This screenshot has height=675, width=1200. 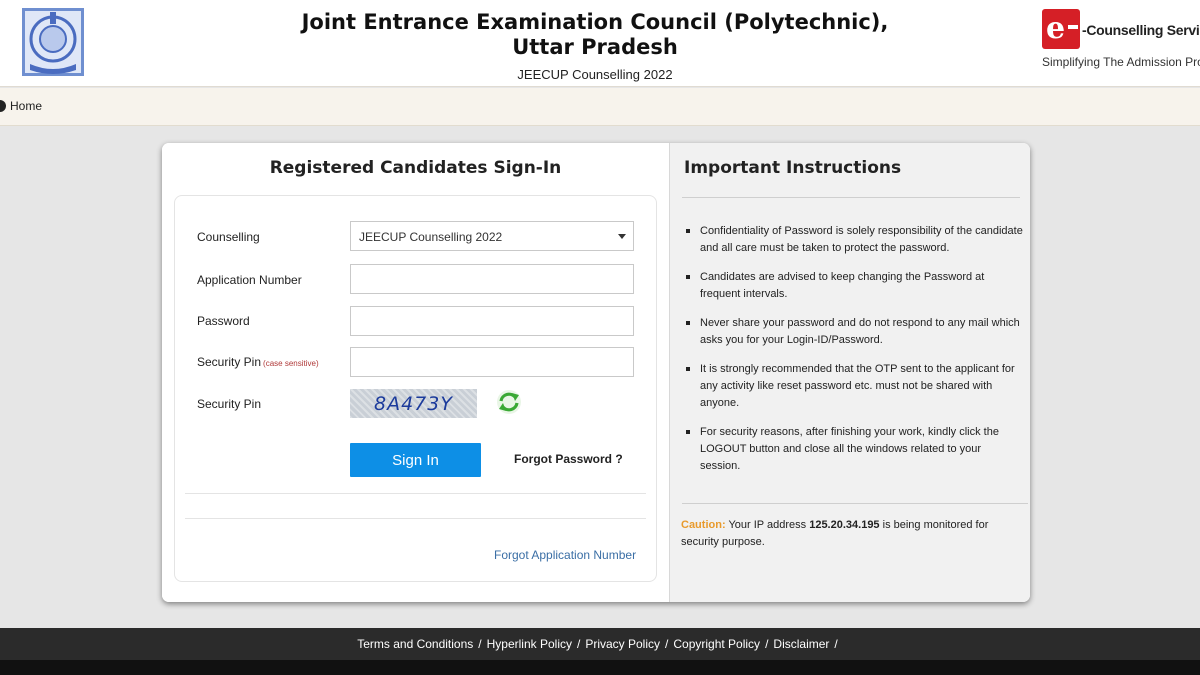 What do you see at coordinates (793, 168) in the screenshot?
I see `instructions-title: Important Instructions` at bounding box center [793, 168].